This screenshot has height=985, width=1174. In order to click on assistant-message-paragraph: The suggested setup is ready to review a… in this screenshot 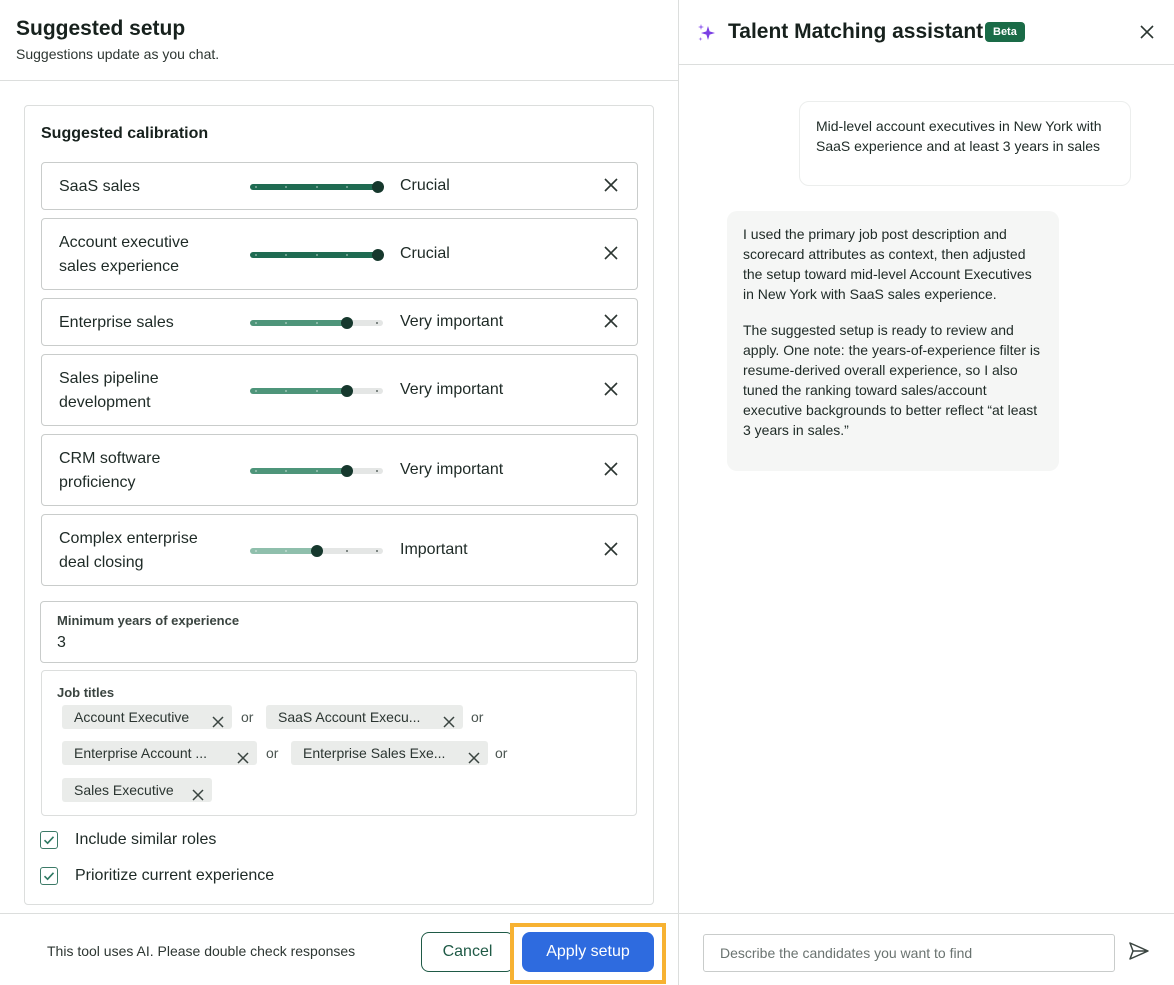, I will do `click(892, 380)`.